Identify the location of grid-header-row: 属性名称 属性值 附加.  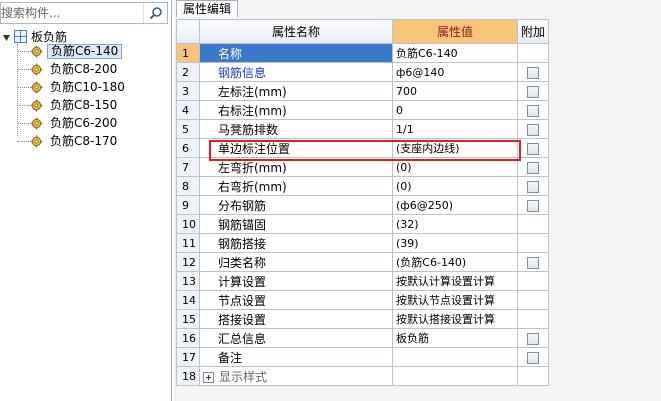
(362, 31).